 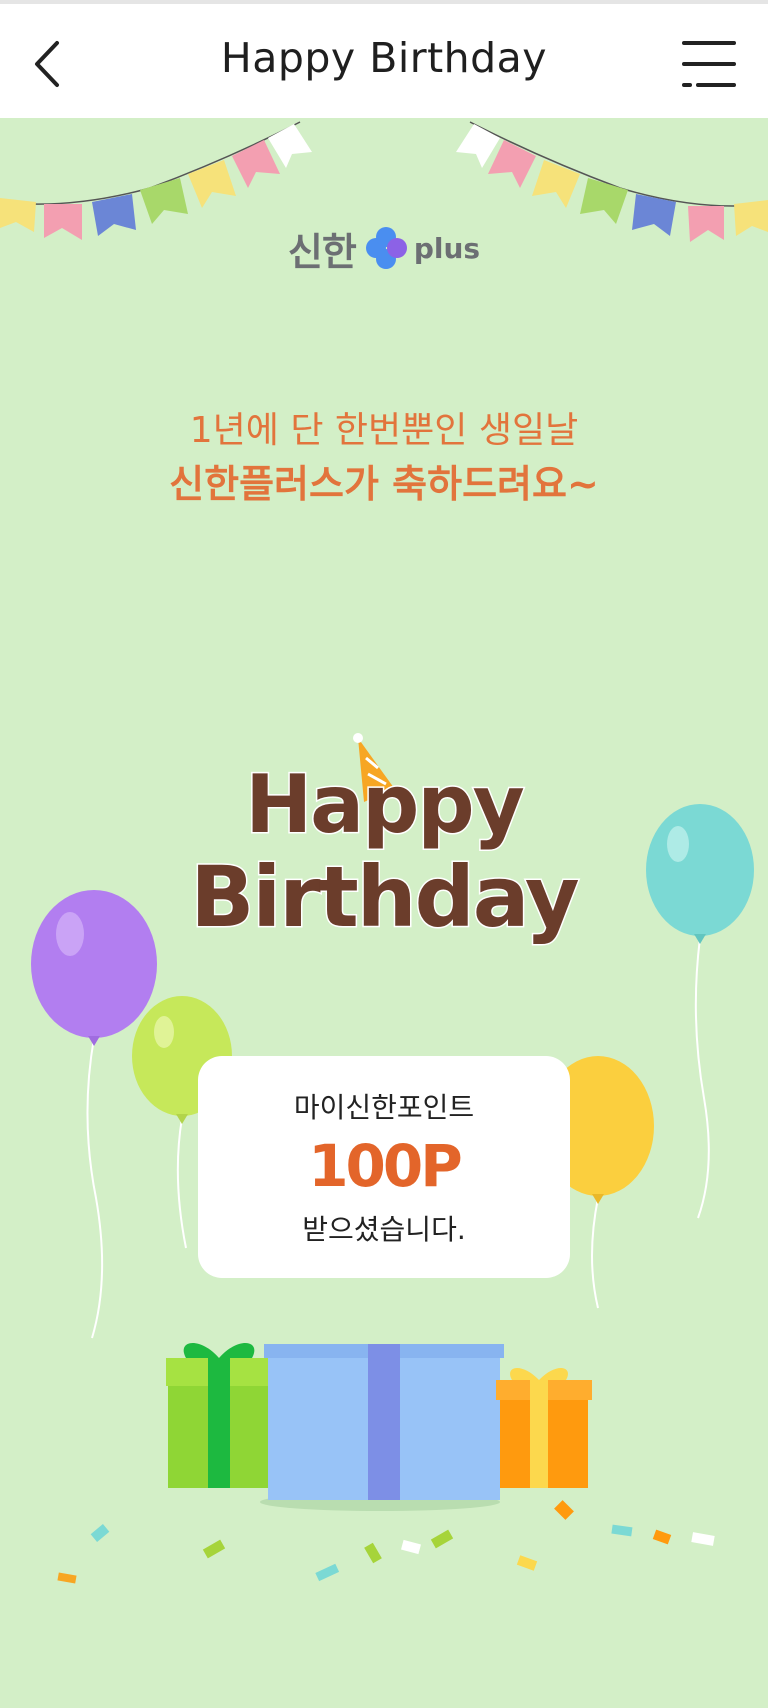 What do you see at coordinates (384, 804) in the screenshot?
I see `banner-word-happy: Happy` at bounding box center [384, 804].